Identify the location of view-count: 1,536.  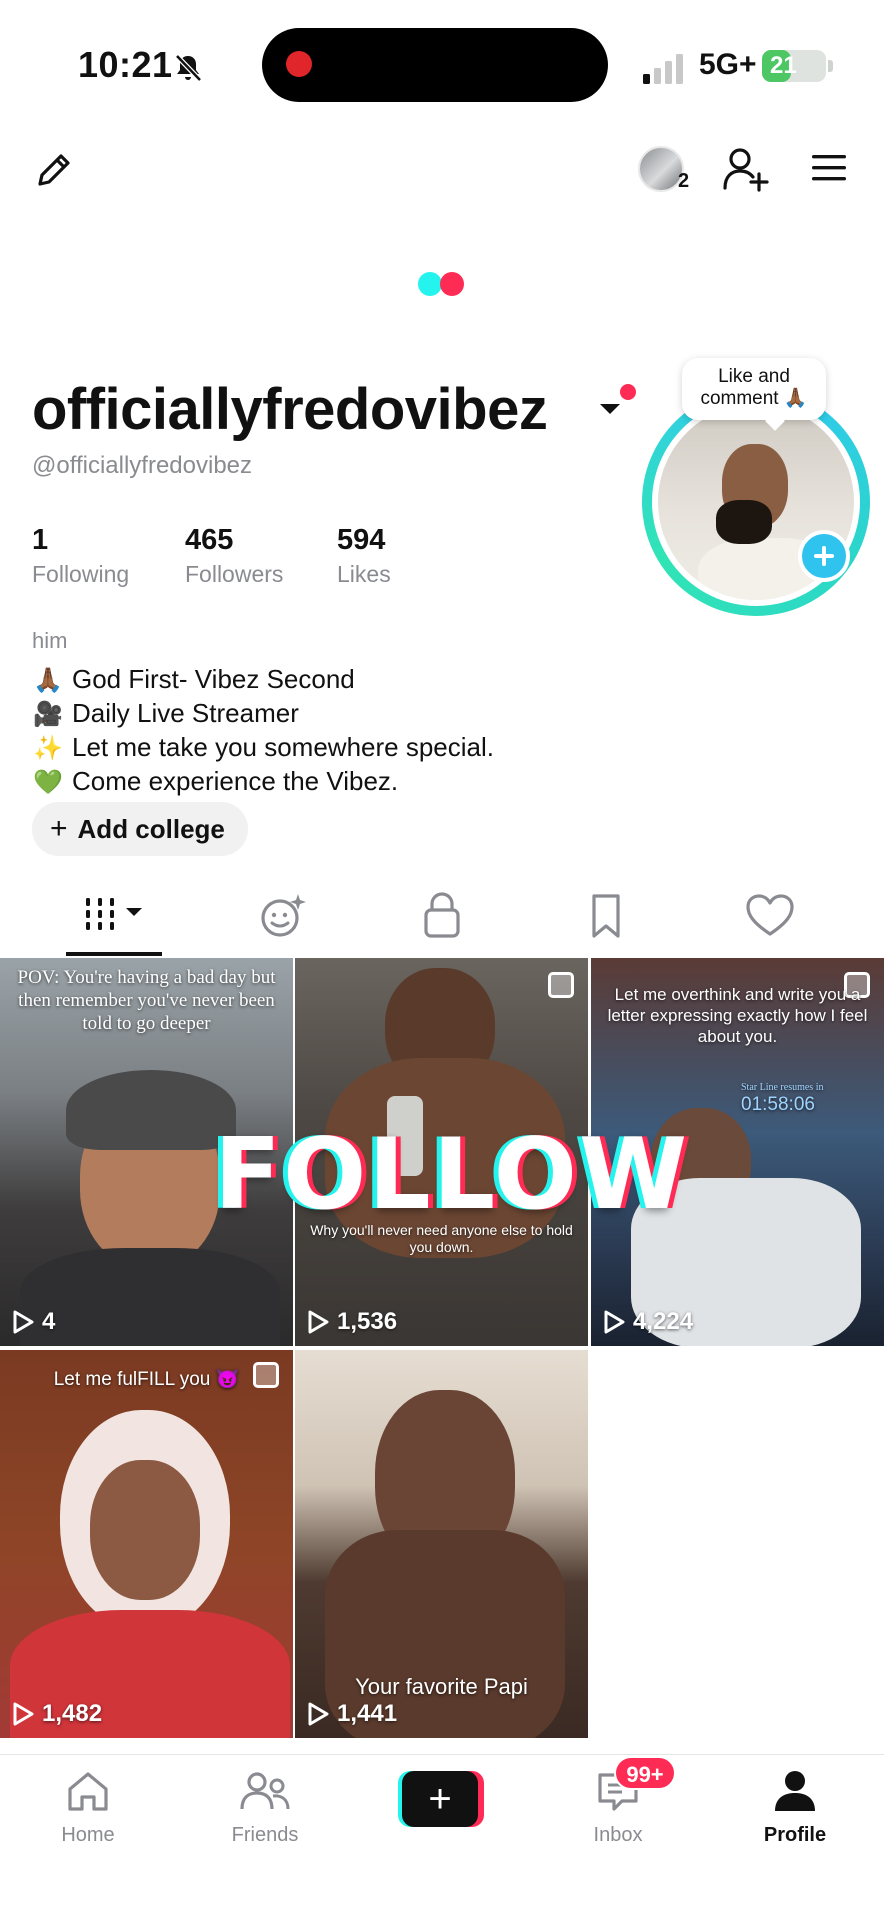
(352, 1322).